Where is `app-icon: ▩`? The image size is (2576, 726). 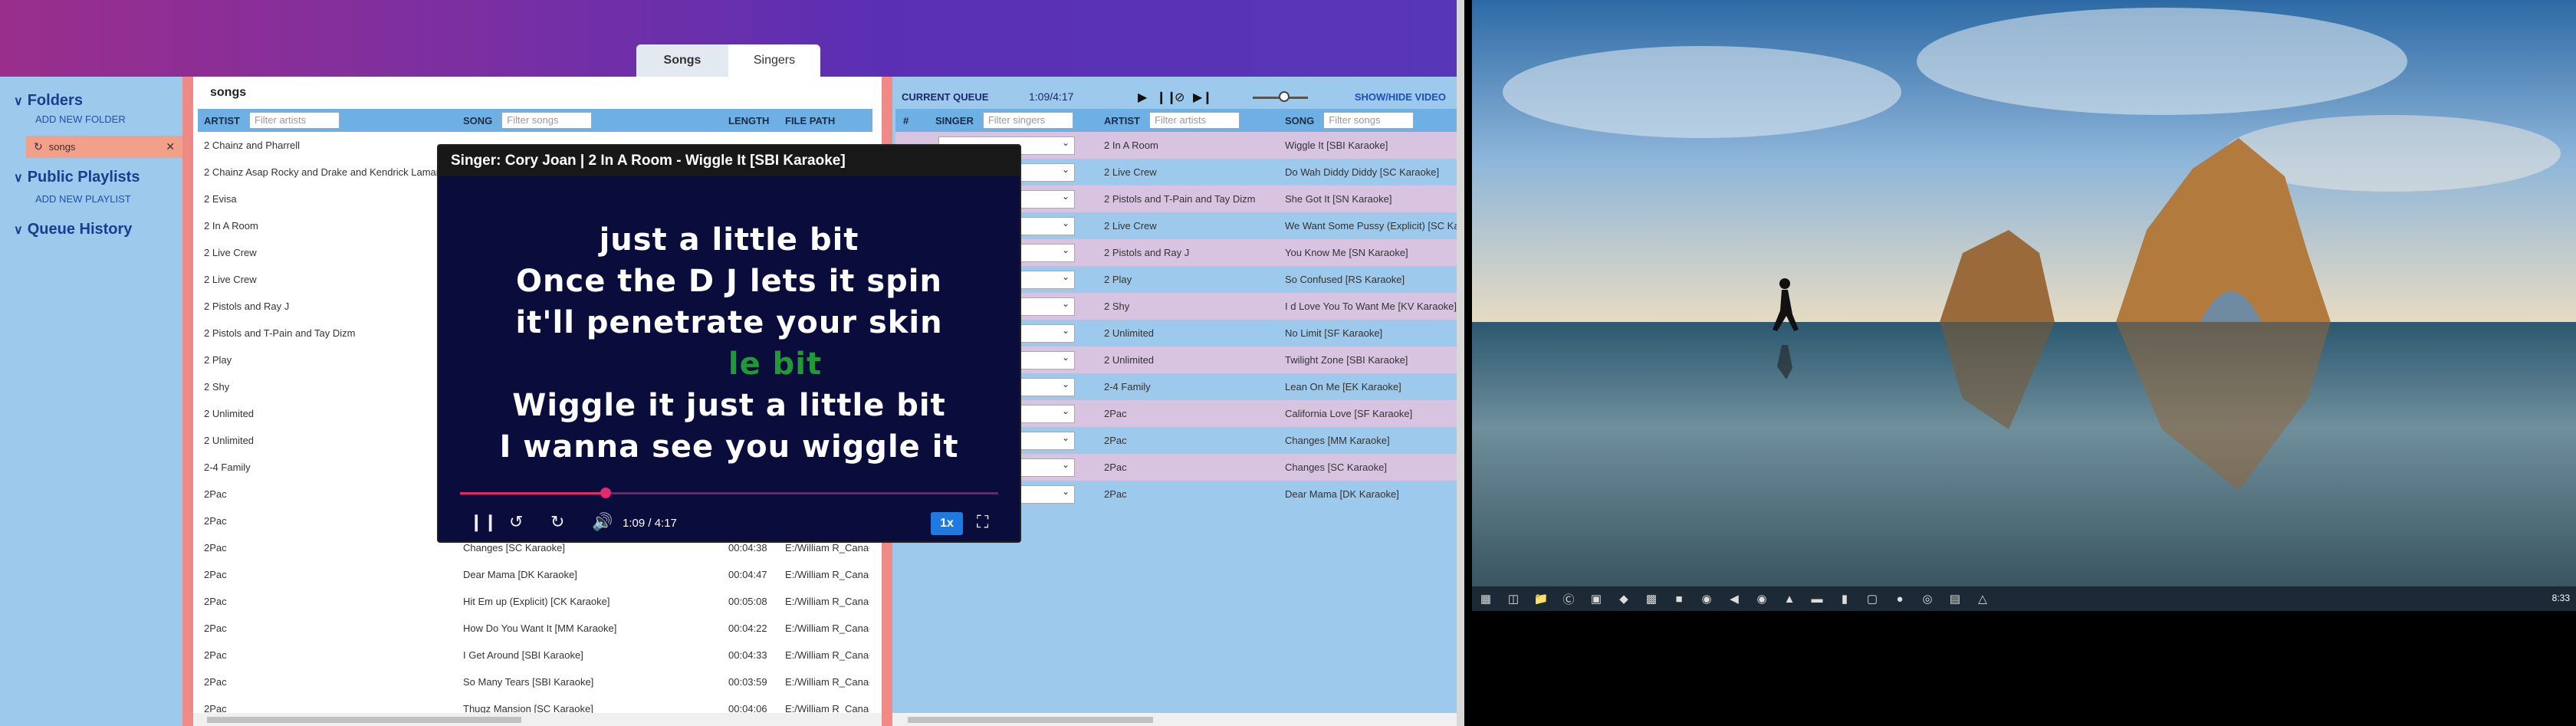
app-icon: ▩ is located at coordinates (1651, 598).